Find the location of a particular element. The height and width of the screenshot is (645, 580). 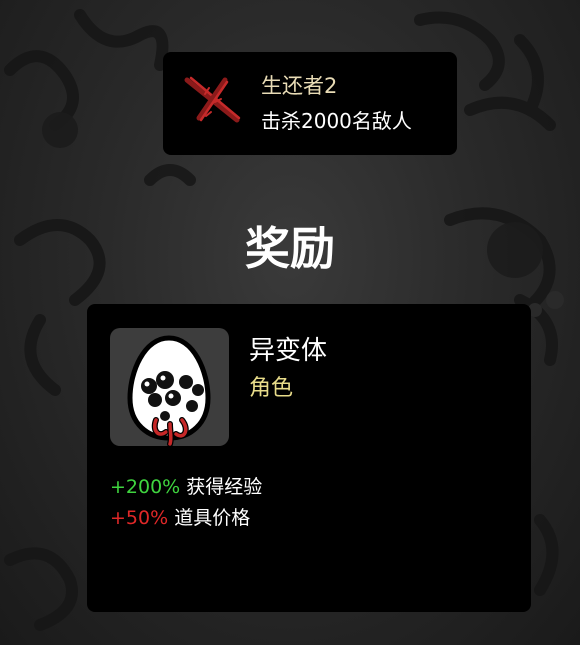

achievement-title: 生还者2 is located at coordinates (299, 86).